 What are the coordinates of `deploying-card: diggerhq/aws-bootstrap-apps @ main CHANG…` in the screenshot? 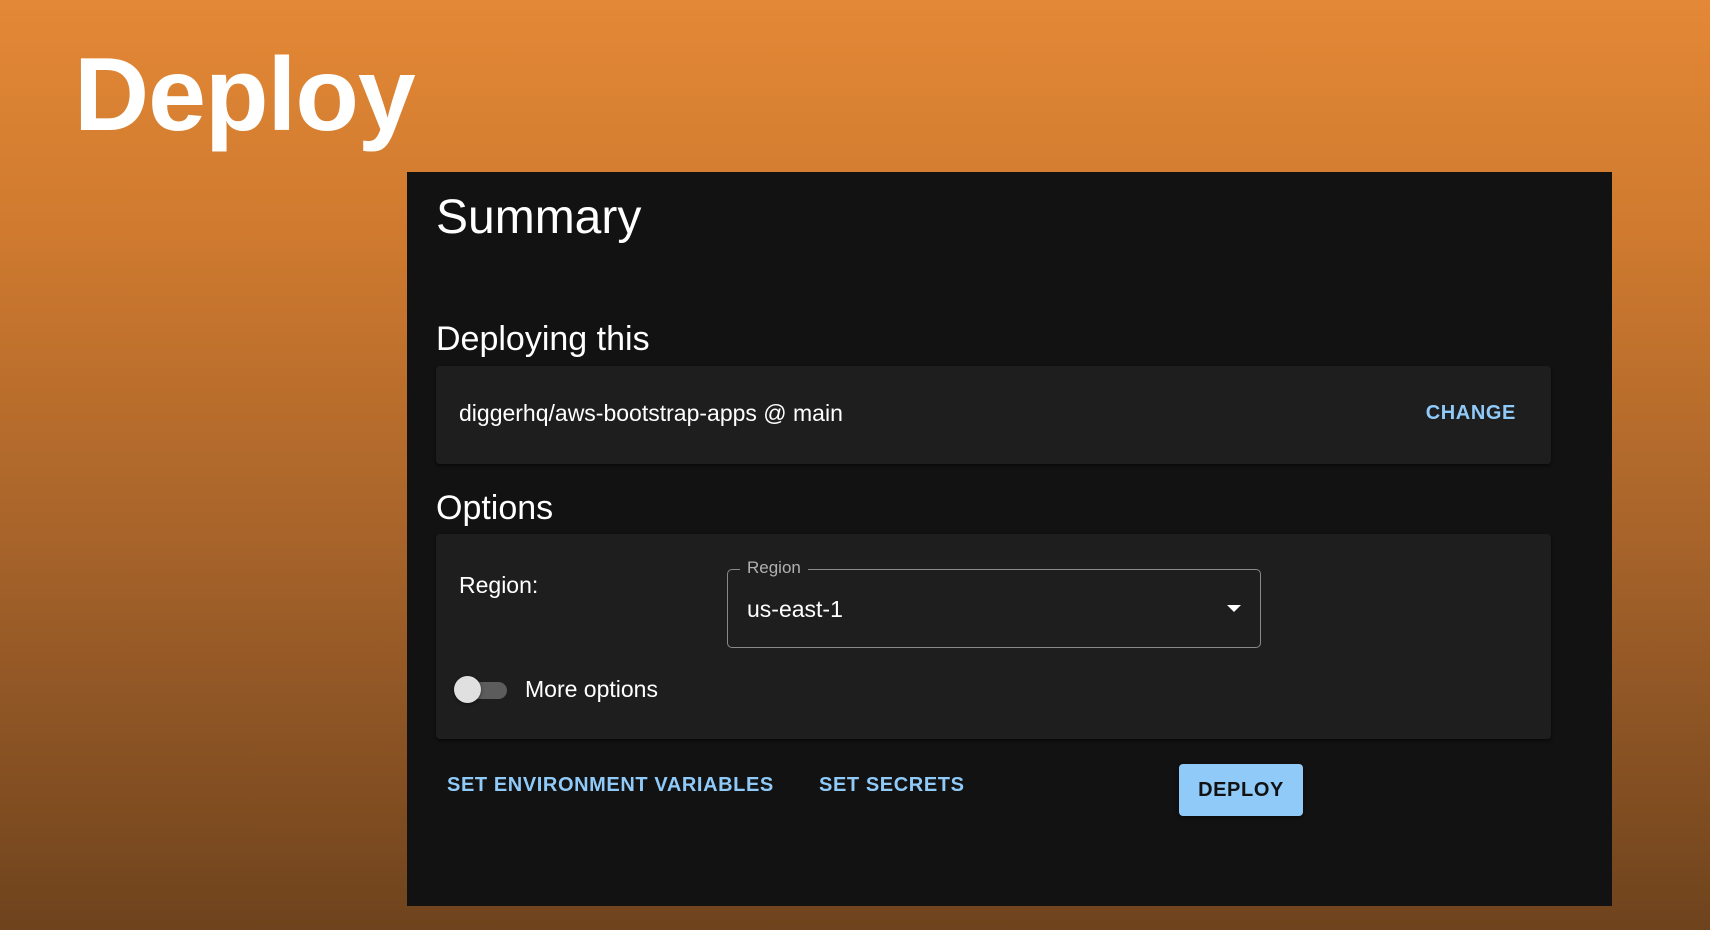 It's located at (993, 415).